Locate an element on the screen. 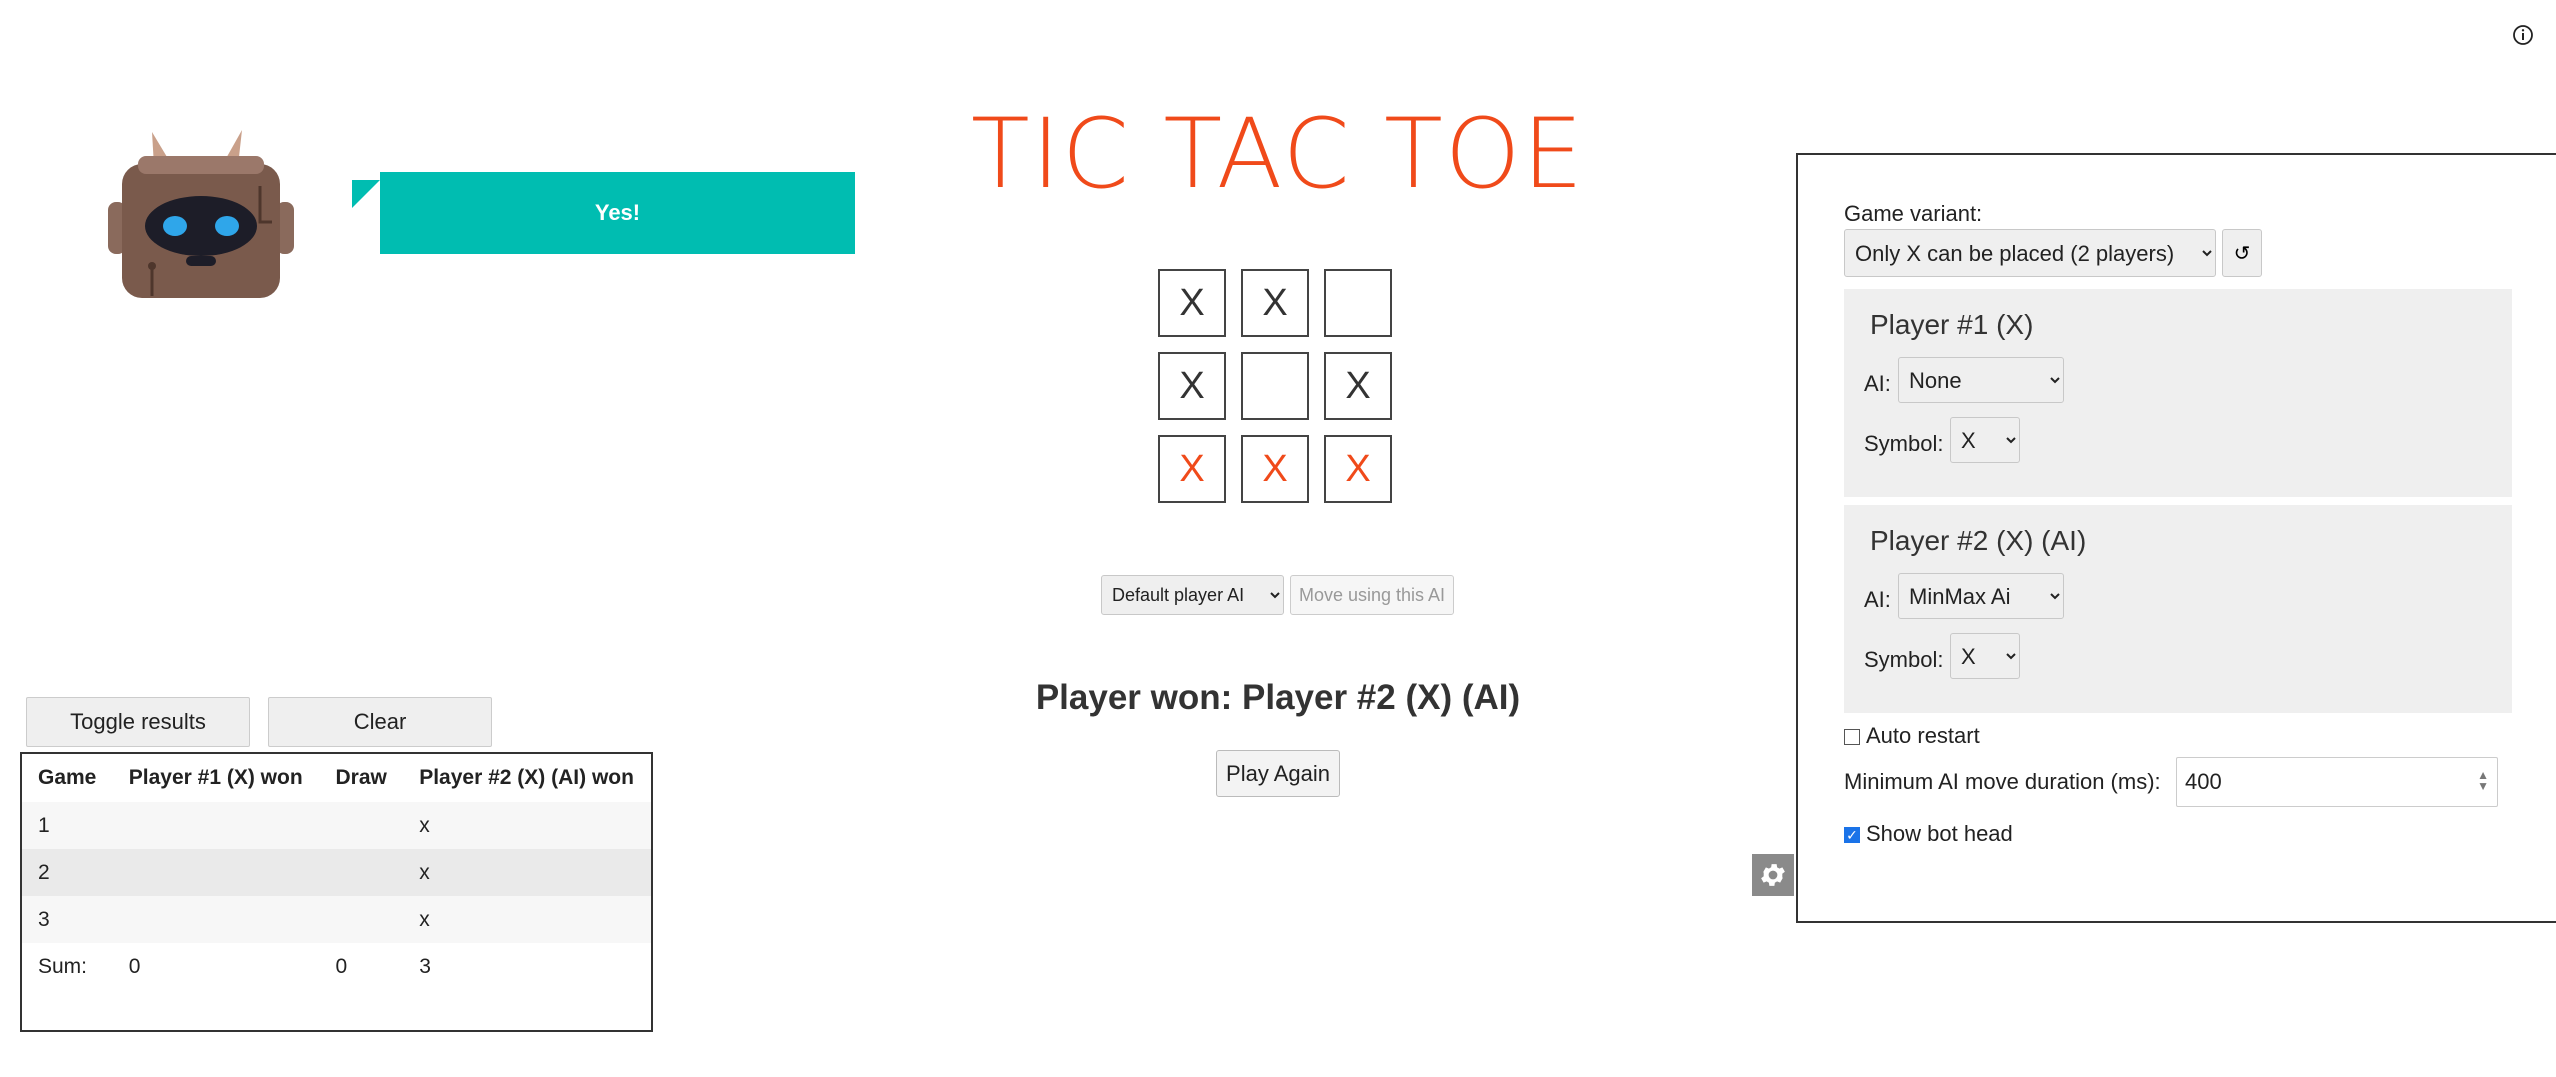 The height and width of the screenshot is (1077, 2556). game-variant-label: Game variant: is located at coordinates (1913, 213).